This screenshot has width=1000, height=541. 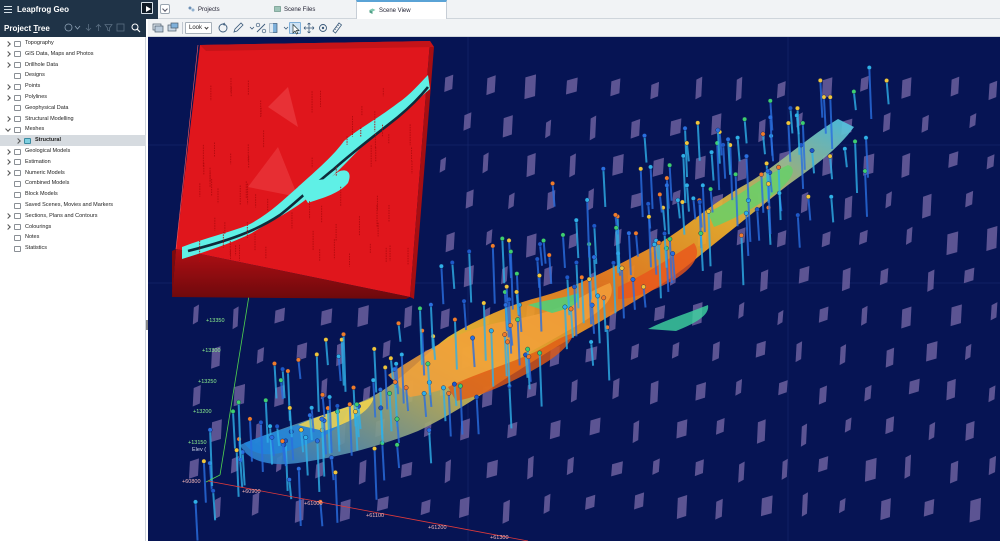 What do you see at coordinates (147, 8) in the screenshot?
I see `play-icon` at bounding box center [147, 8].